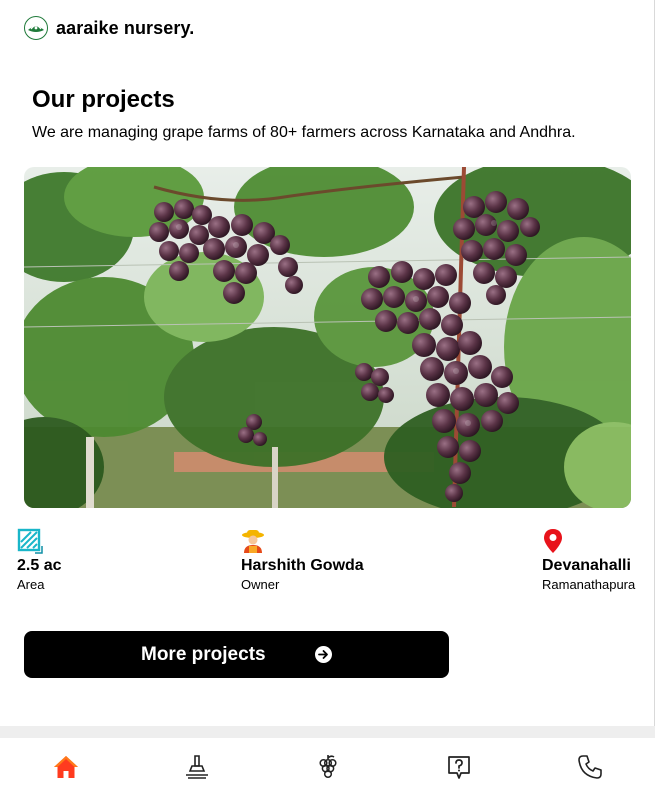  I want to click on phone-icon, so click(590, 767).